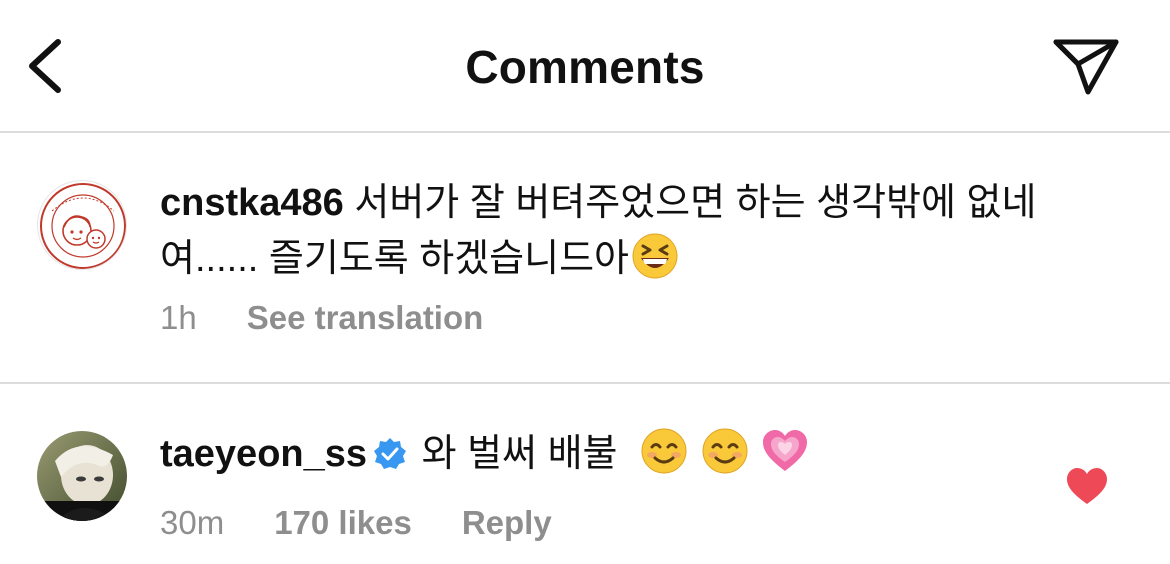 The width and height of the screenshot is (1170, 564). I want to click on heart-icon, so click(1087, 486).